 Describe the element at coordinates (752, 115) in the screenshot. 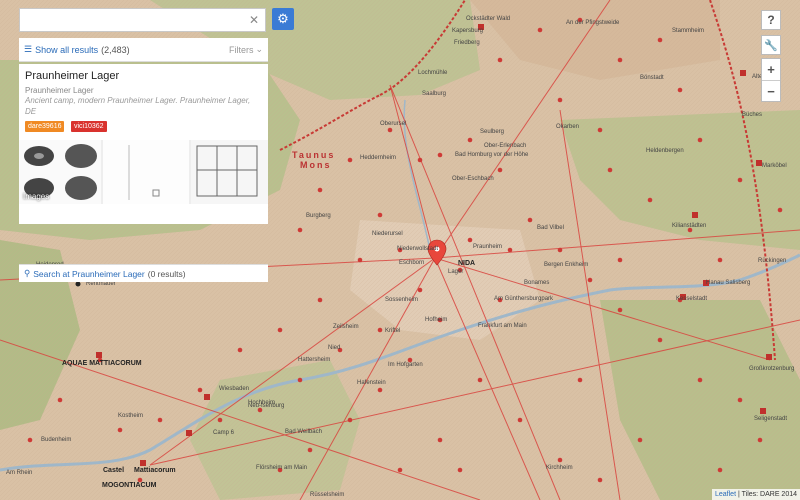

I see `map-label-buches: Büches` at that location.